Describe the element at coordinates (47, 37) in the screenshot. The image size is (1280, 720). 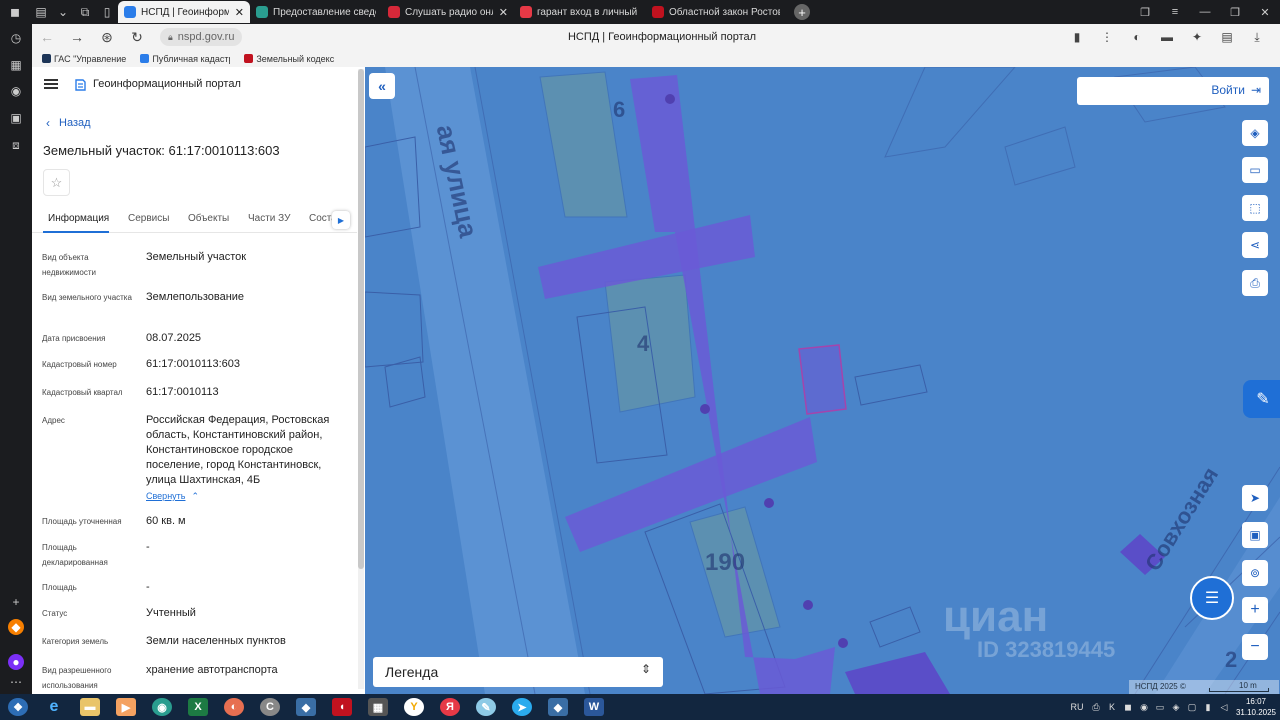
I see `back-arrow-icon: ←` at that location.